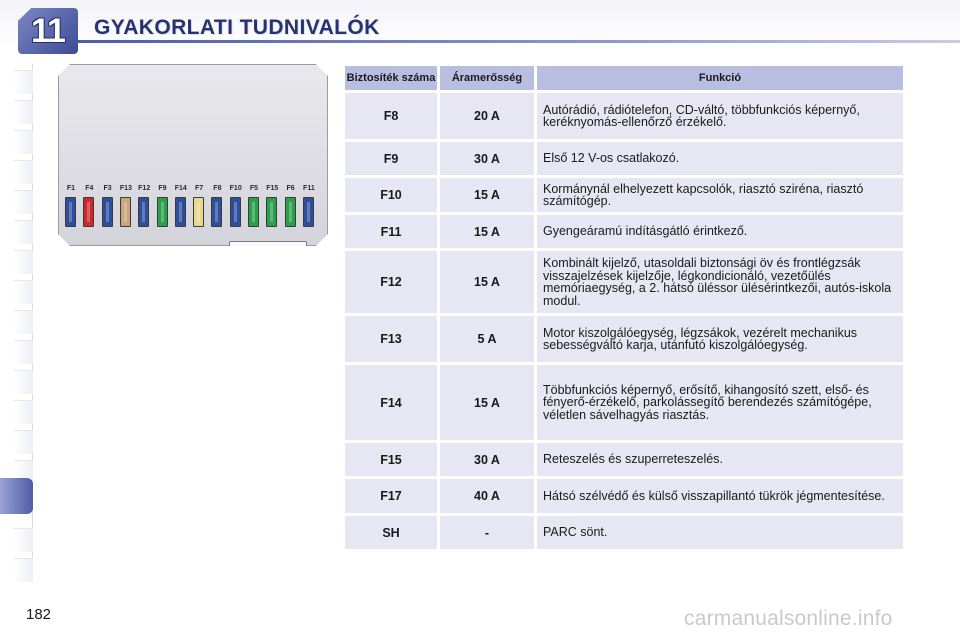 Image resolution: width=960 pixels, height=640 pixels. Describe the element at coordinates (309, 188) in the screenshot. I see `fuse-label: F11` at that location.